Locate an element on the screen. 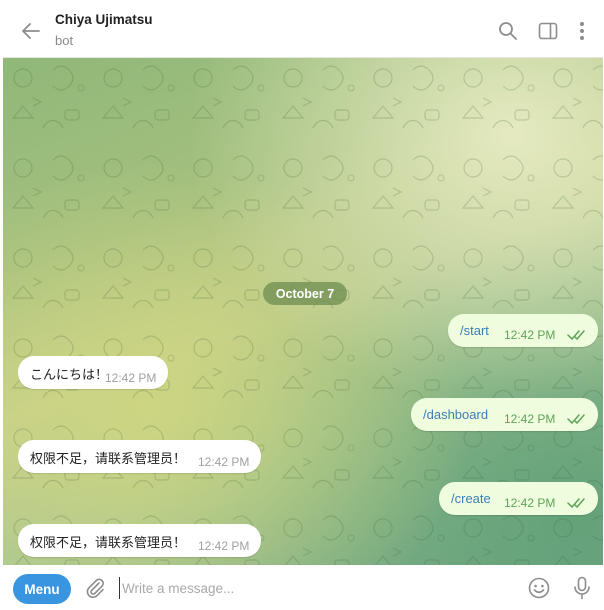 This screenshot has height=610, width=604. message-bubble-outgoing: /create 12:42 PM is located at coordinates (518, 498).